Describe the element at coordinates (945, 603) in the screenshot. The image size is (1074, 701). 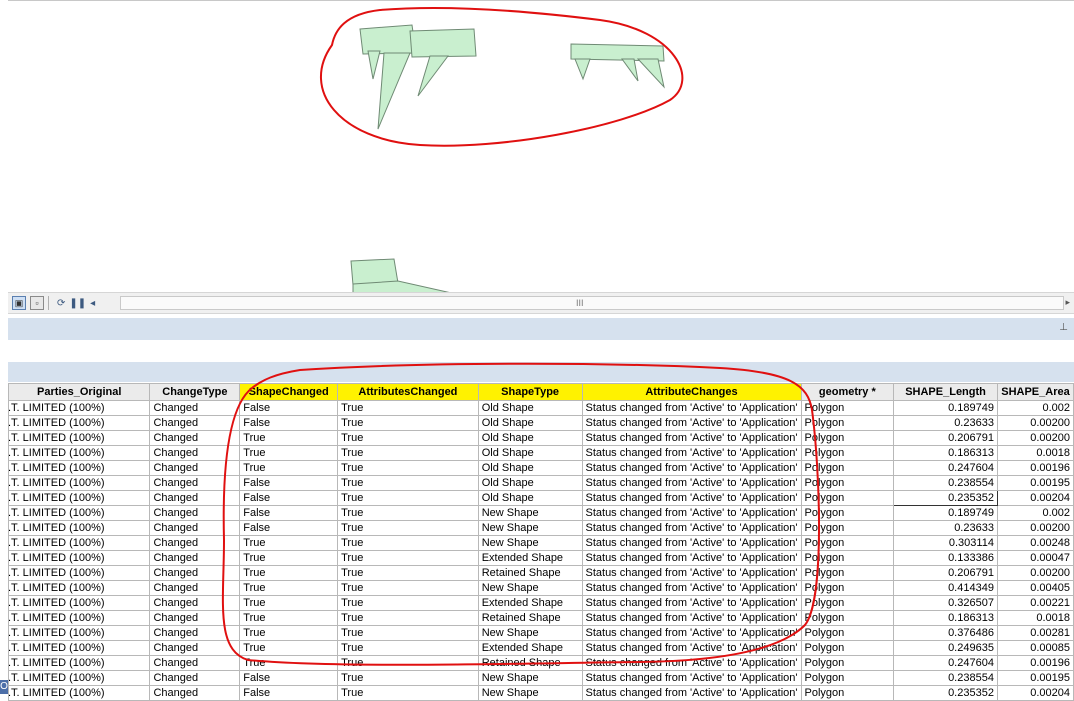
I see `table-cell: 0.326507` at that location.